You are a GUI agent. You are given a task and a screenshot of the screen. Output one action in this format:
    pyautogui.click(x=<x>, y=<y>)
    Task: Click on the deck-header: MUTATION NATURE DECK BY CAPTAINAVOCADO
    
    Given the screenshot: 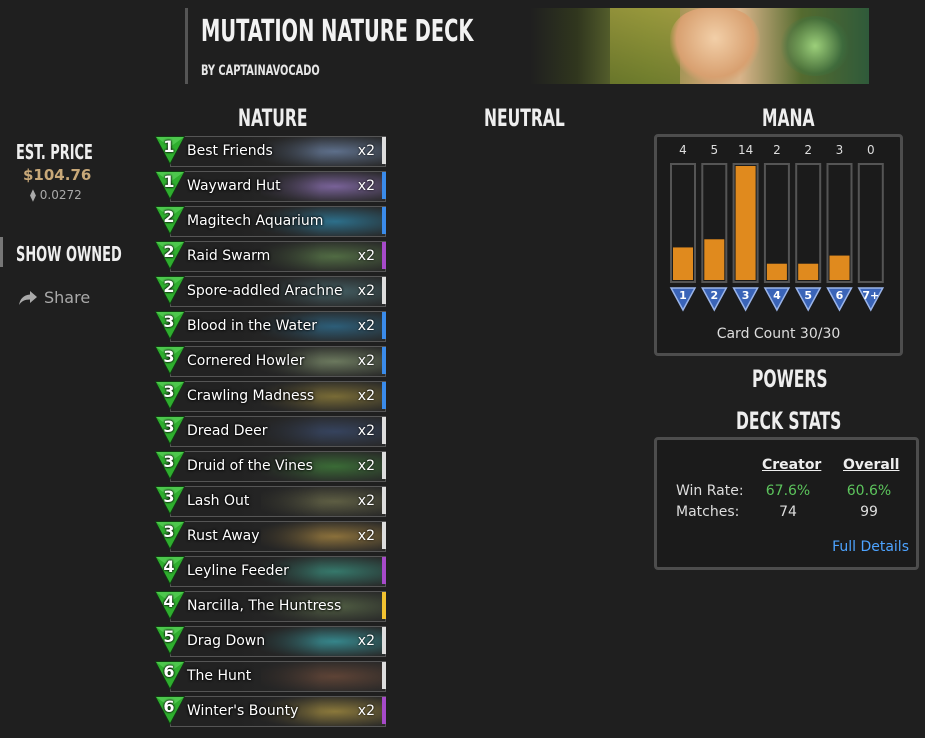 What is the action you would take?
    pyautogui.click(x=527, y=46)
    